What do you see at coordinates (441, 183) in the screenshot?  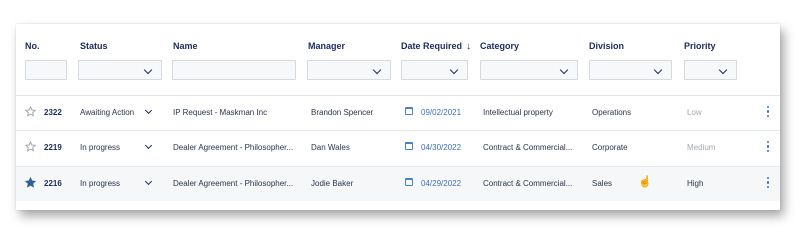 I see `row-date-required: 04/29/2022` at bounding box center [441, 183].